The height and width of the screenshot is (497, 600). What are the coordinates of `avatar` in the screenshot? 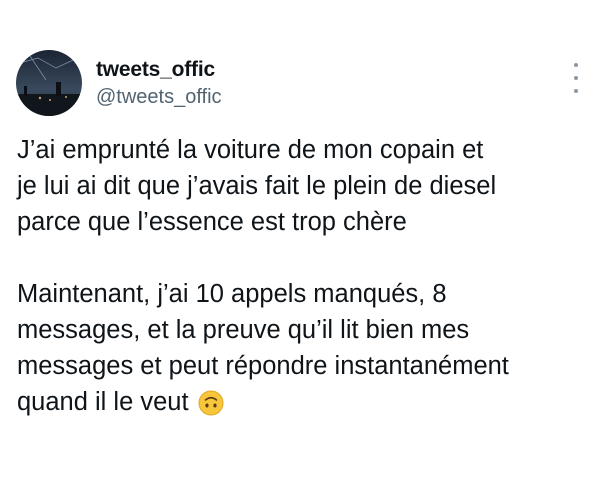 It's located at (49, 83).